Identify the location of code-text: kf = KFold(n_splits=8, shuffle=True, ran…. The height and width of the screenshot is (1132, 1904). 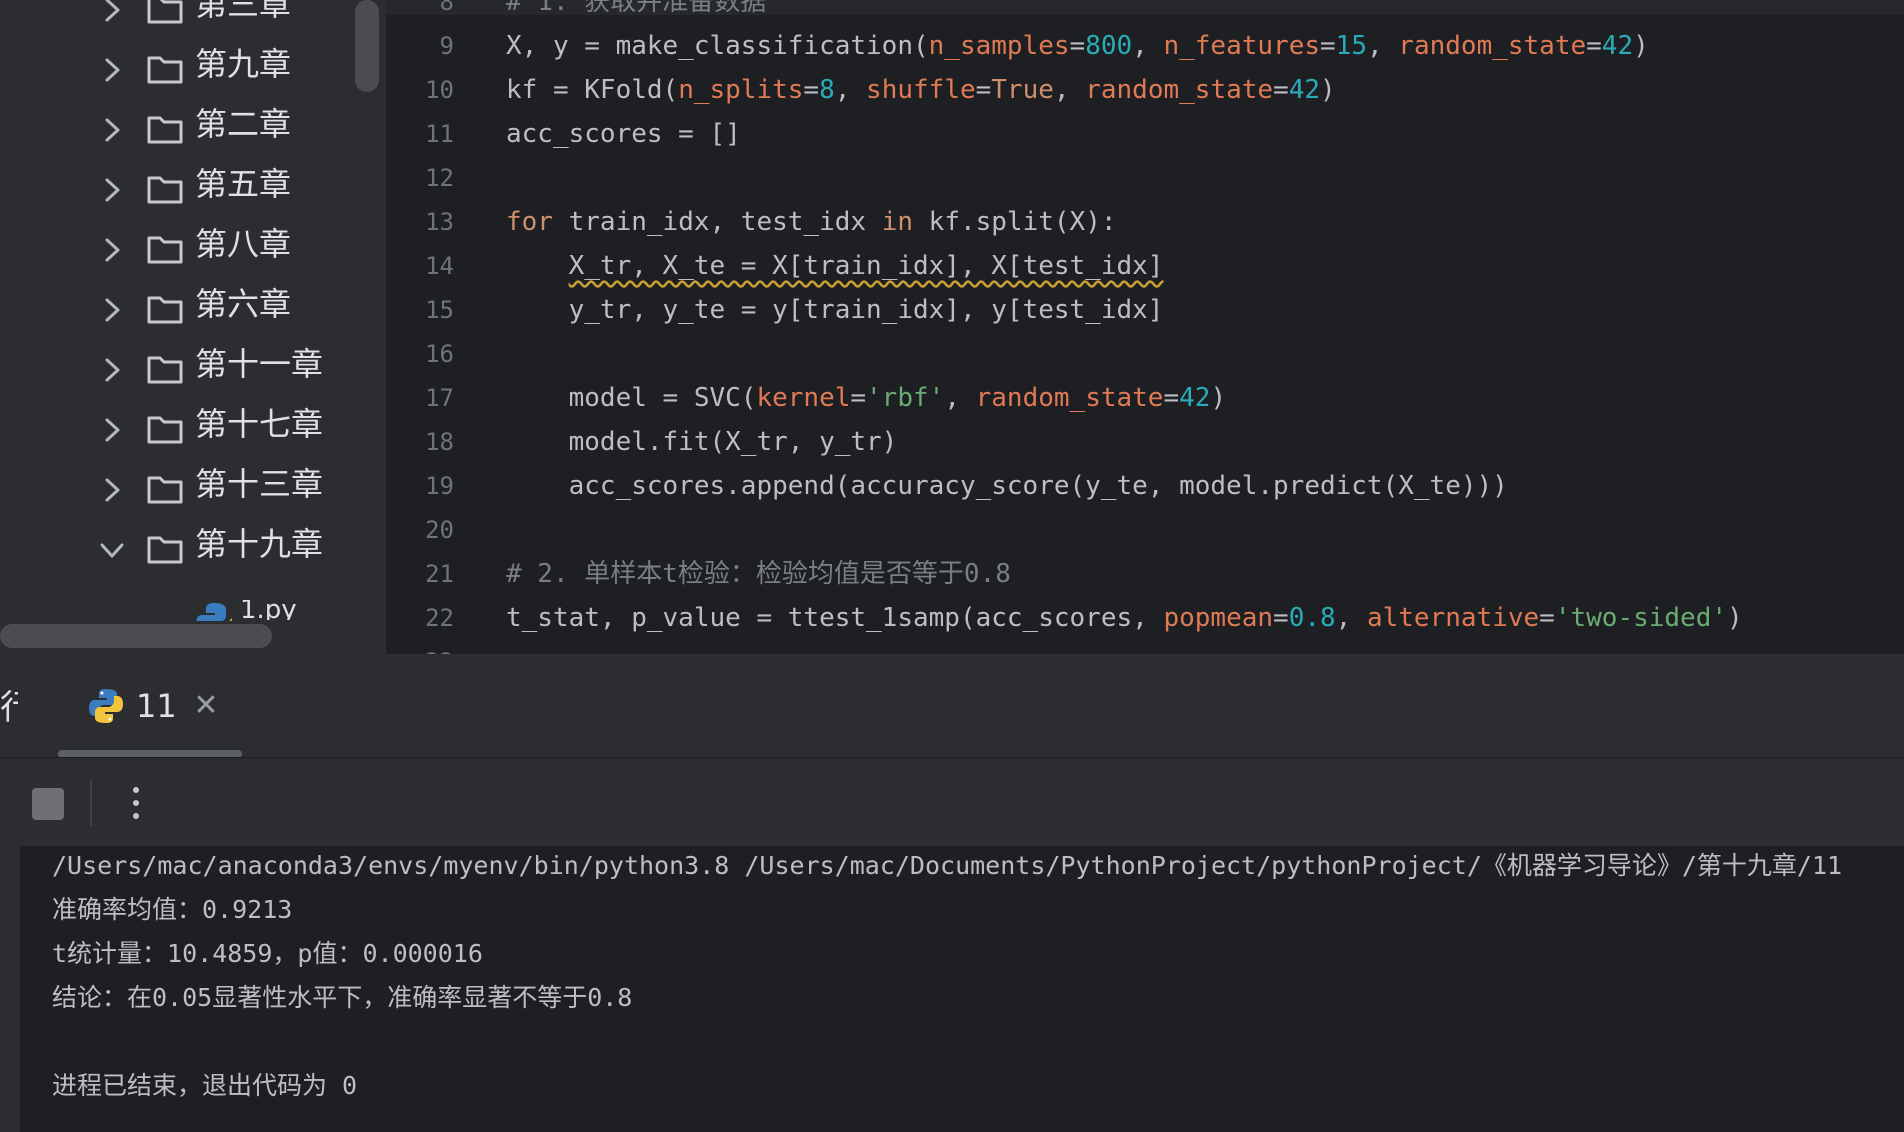
(921, 90).